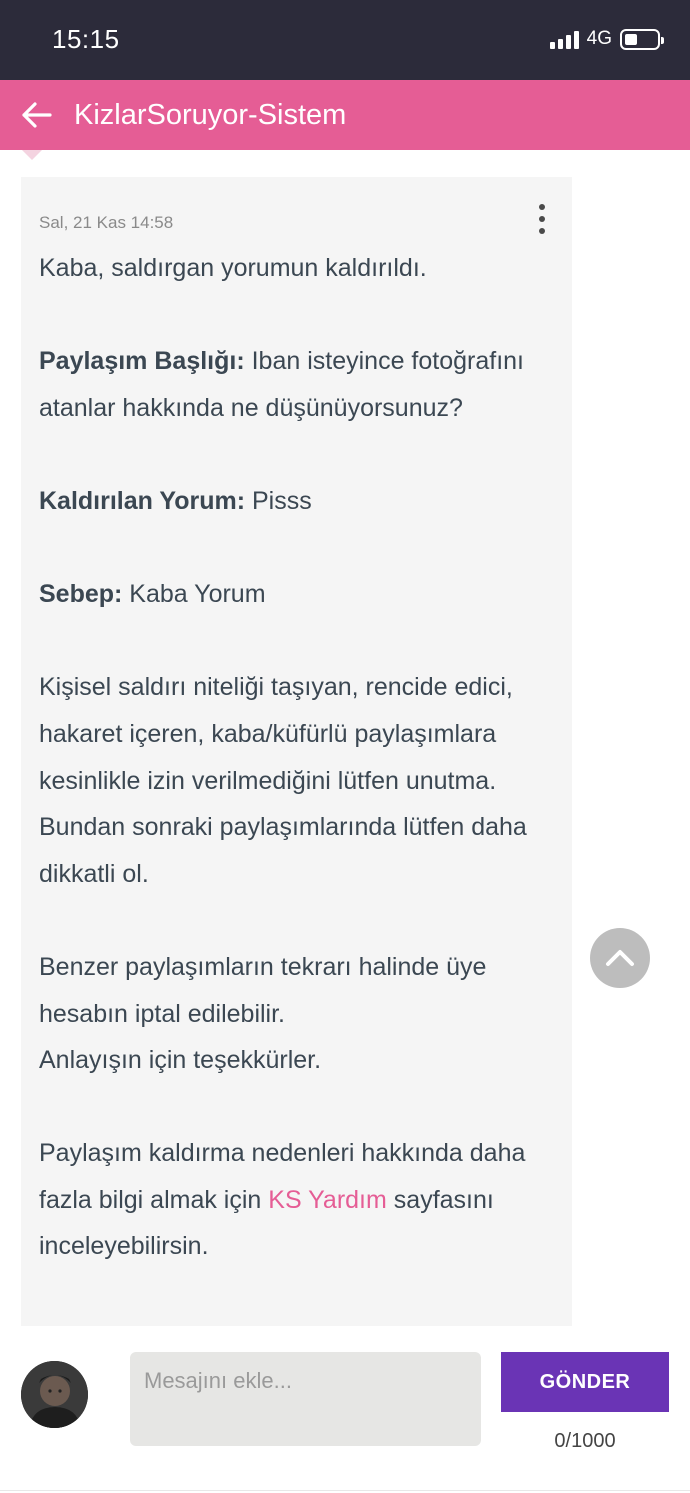  What do you see at coordinates (642, 39) in the screenshot?
I see `battery-icon` at bounding box center [642, 39].